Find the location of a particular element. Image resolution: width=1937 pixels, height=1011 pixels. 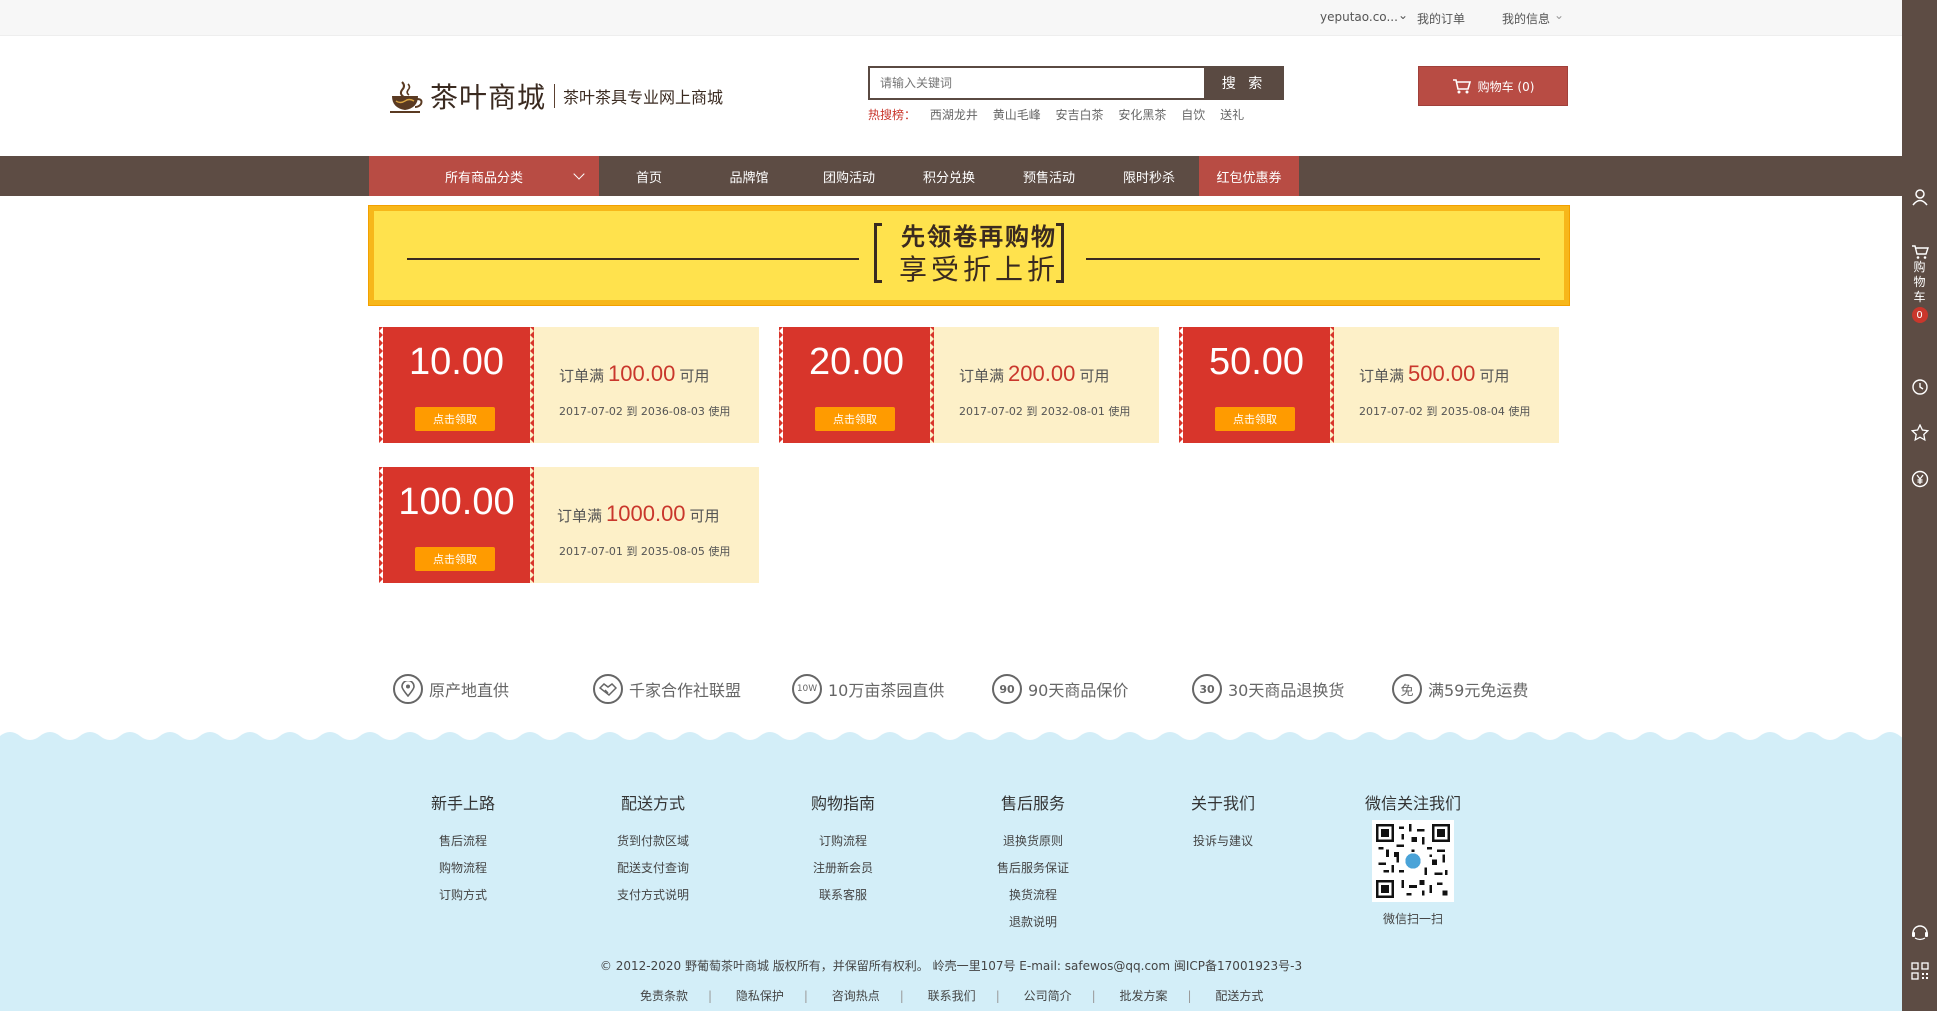

nav-item-home: 首页 is located at coordinates (649, 176).